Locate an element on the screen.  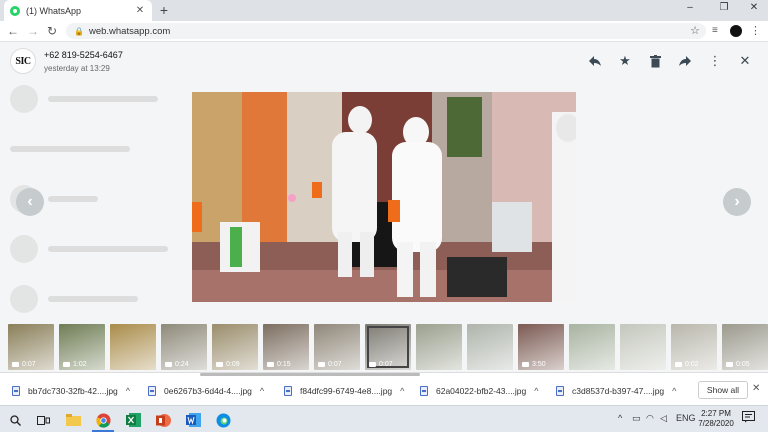
download-item: f84dfc99-6749-4e8....jpg ^ is located at coordinates (344, 391).